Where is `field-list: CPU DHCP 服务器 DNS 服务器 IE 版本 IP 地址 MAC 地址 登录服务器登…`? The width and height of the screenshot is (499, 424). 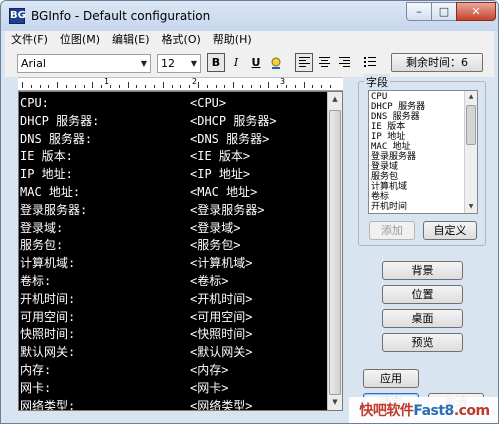
field-list: CPU DHCP 服务器 DNS 服务器 IE 版本 IP 地址 MAC 地址 登录服务器登… is located at coordinates (423, 152).